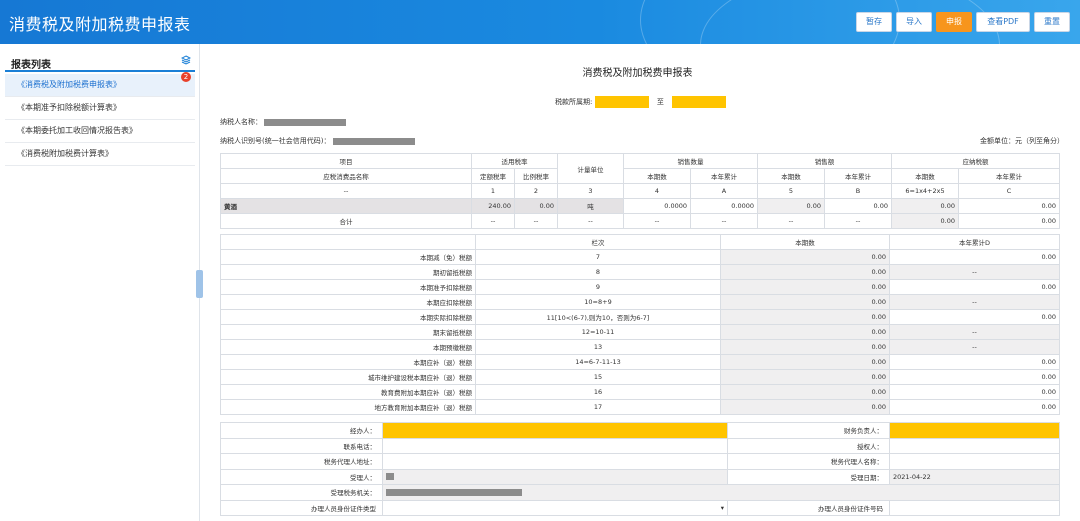 This screenshot has width=1080, height=521. What do you see at coordinates (348, 317) in the screenshot?
I see `row-label: 本期实际扣除税额` at bounding box center [348, 317].